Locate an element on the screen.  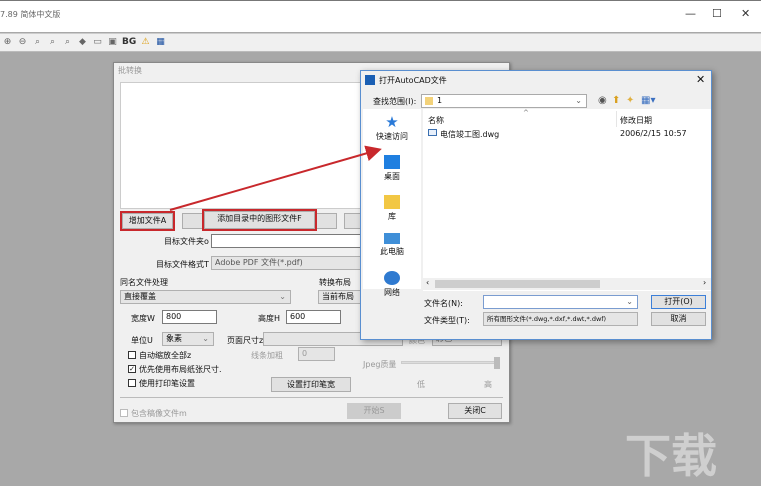
watermark-logo: 下载 is located at coordinates (671, 456).